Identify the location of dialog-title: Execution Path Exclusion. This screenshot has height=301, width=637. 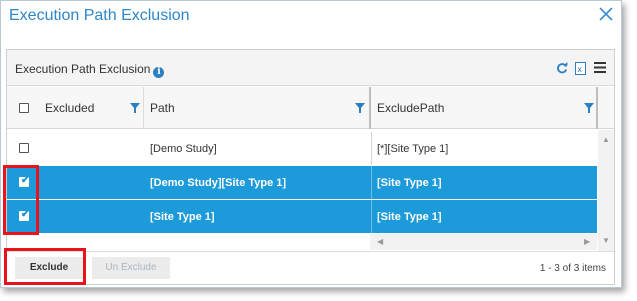
(99, 15).